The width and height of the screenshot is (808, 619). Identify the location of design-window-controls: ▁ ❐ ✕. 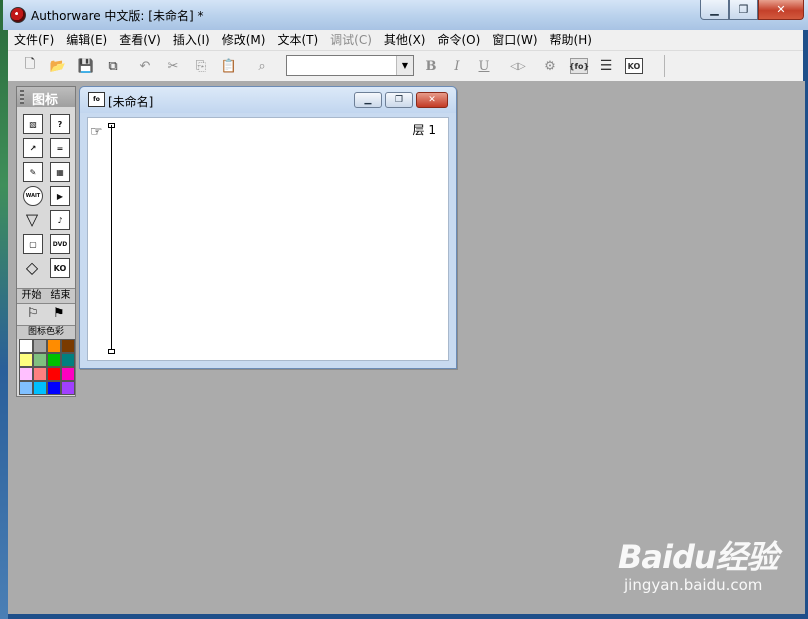
(401, 100).